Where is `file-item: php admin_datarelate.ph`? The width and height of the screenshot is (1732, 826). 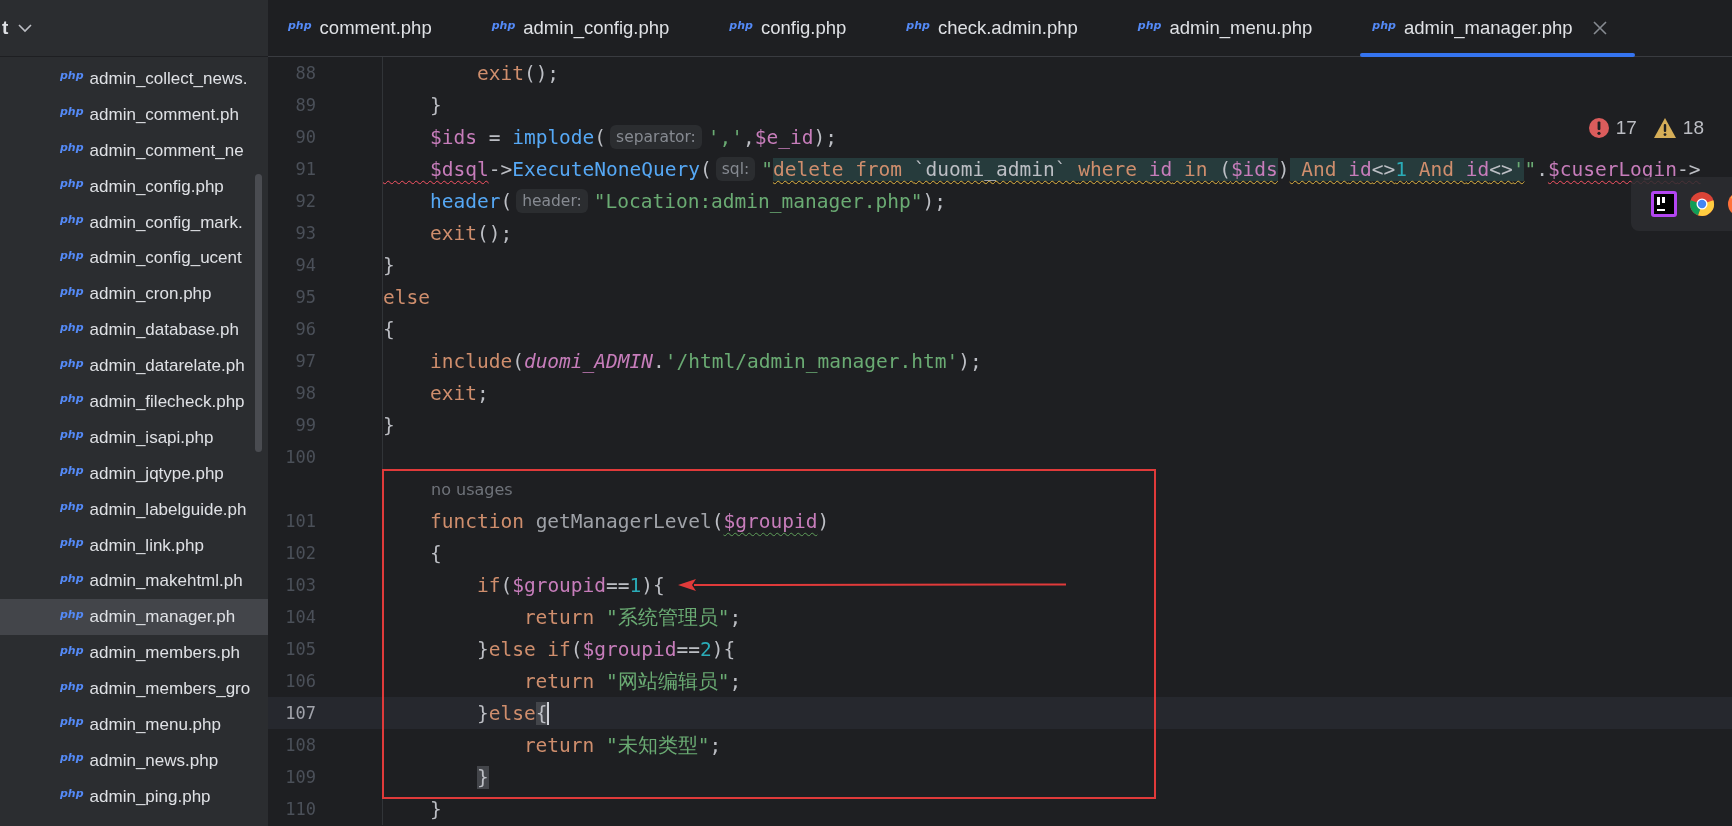 file-item: php admin_datarelate.ph is located at coordinates (134, 366).